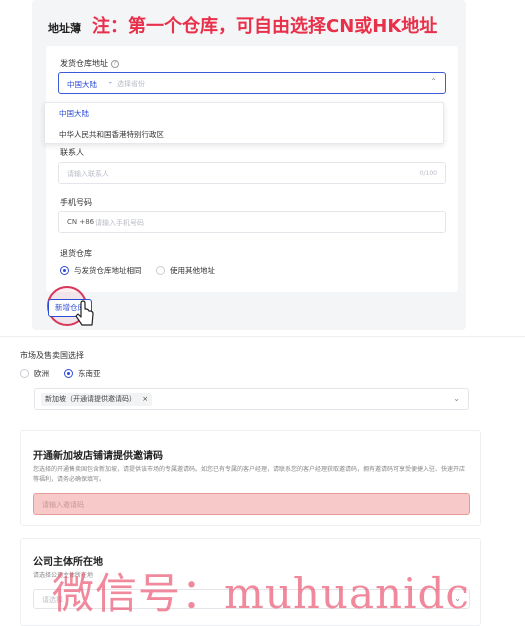  Describe the element at coordinates (252, 222) in the screenshot. I see `phone-input: CN +86 请输入手机号码` at that location.